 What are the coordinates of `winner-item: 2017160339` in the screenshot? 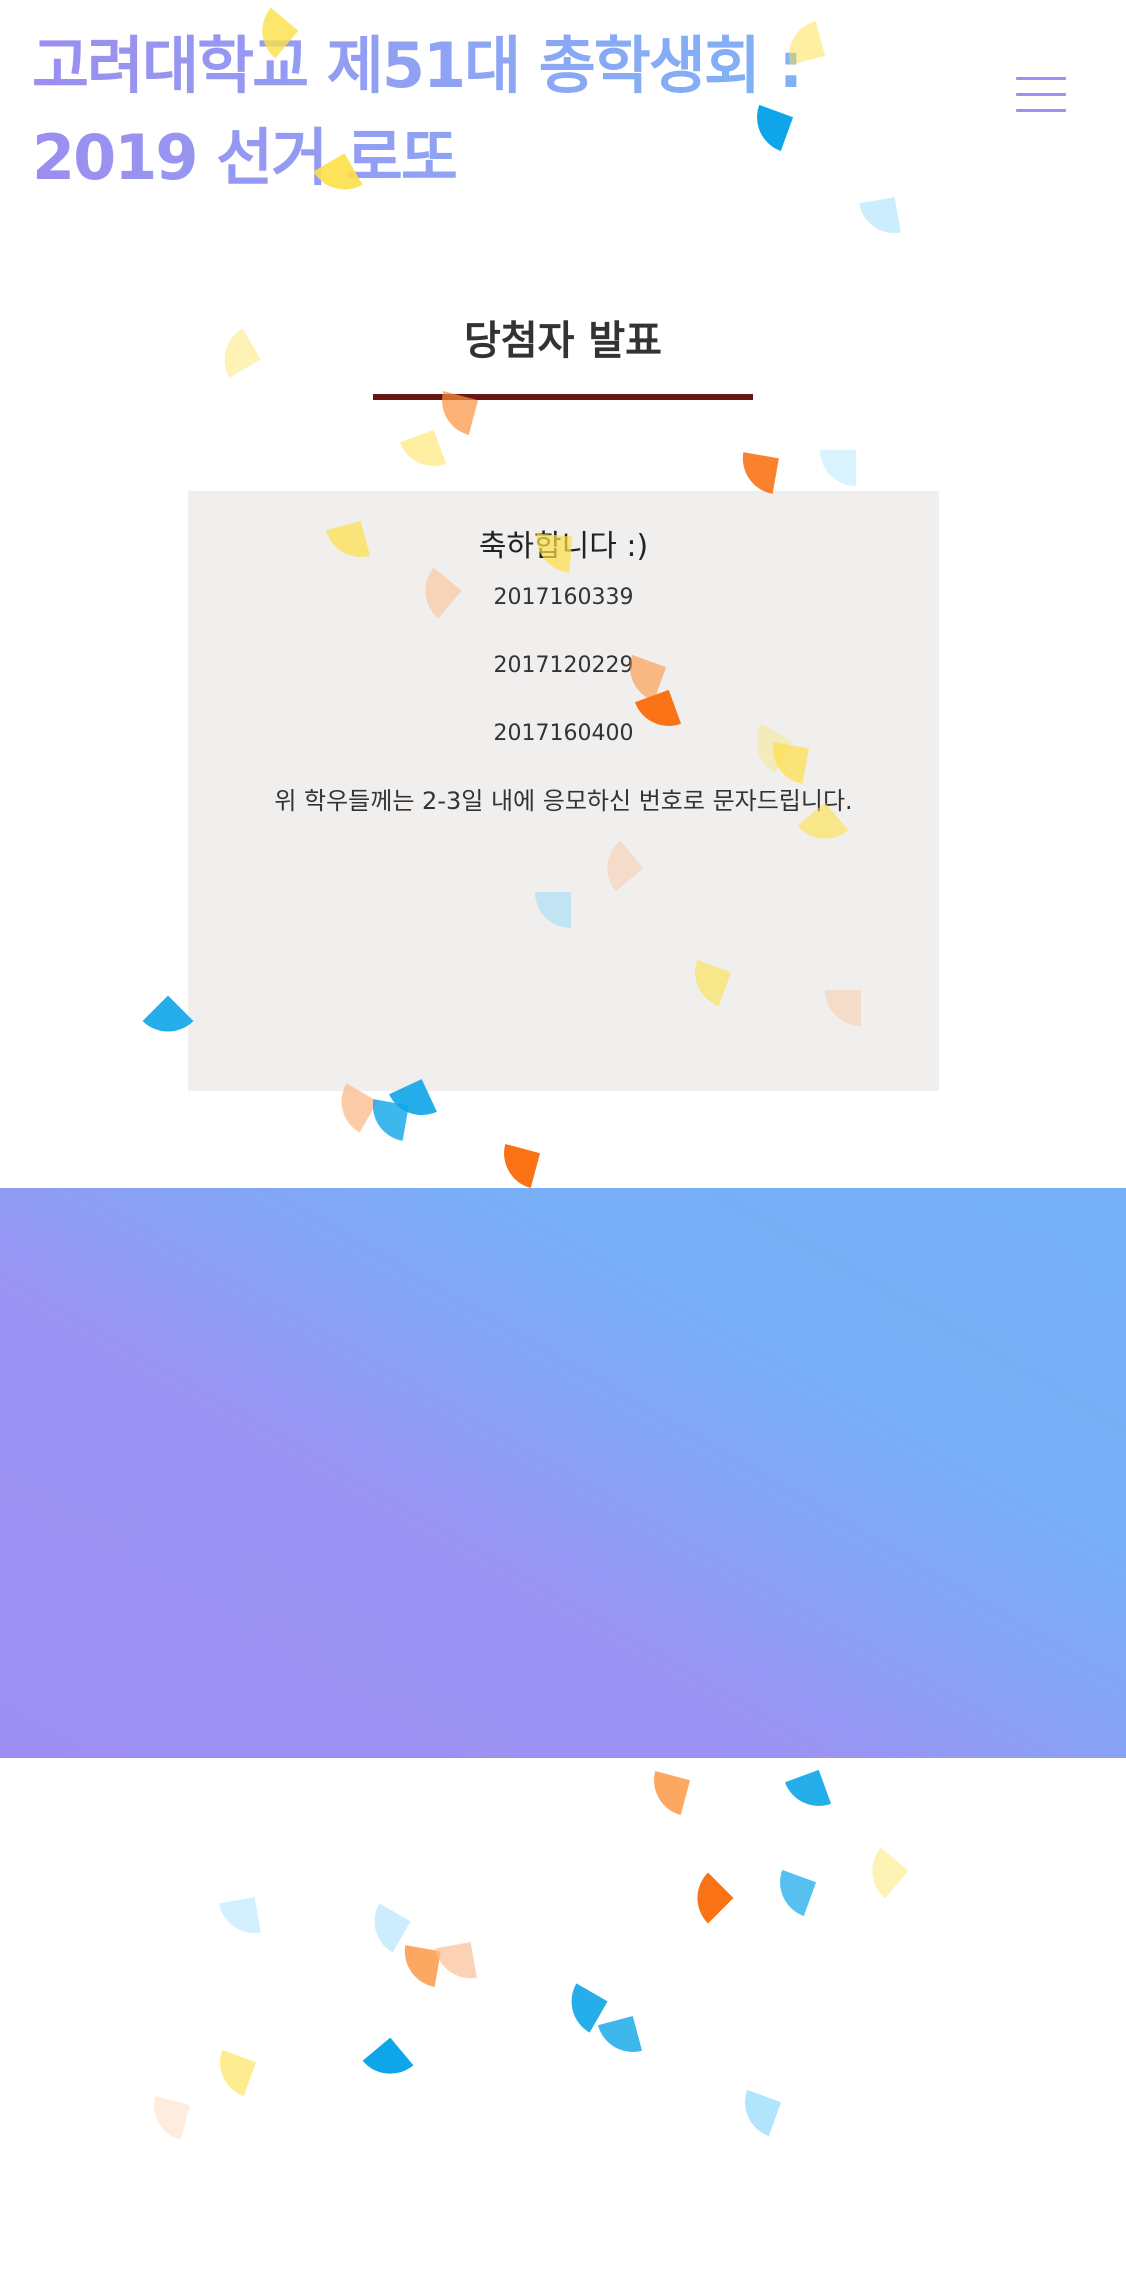 It's located at (563, 597).